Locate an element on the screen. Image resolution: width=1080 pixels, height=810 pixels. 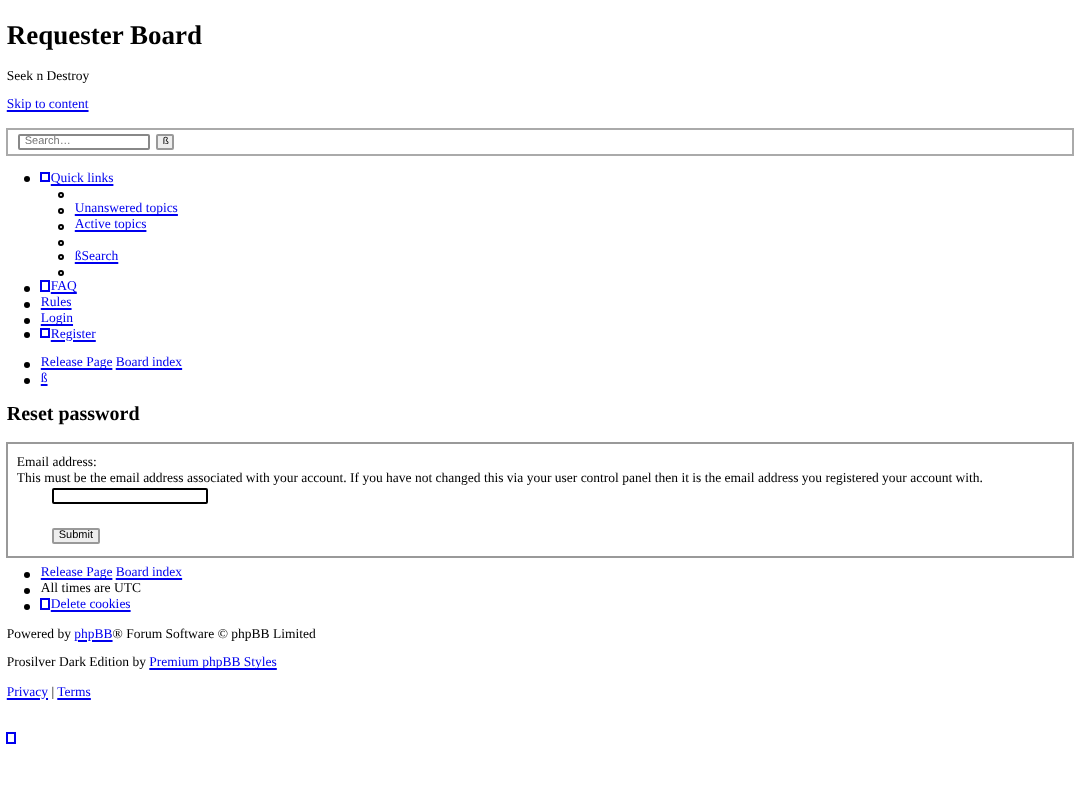
site-title: Requester Board is located at coordinates (105, 36).